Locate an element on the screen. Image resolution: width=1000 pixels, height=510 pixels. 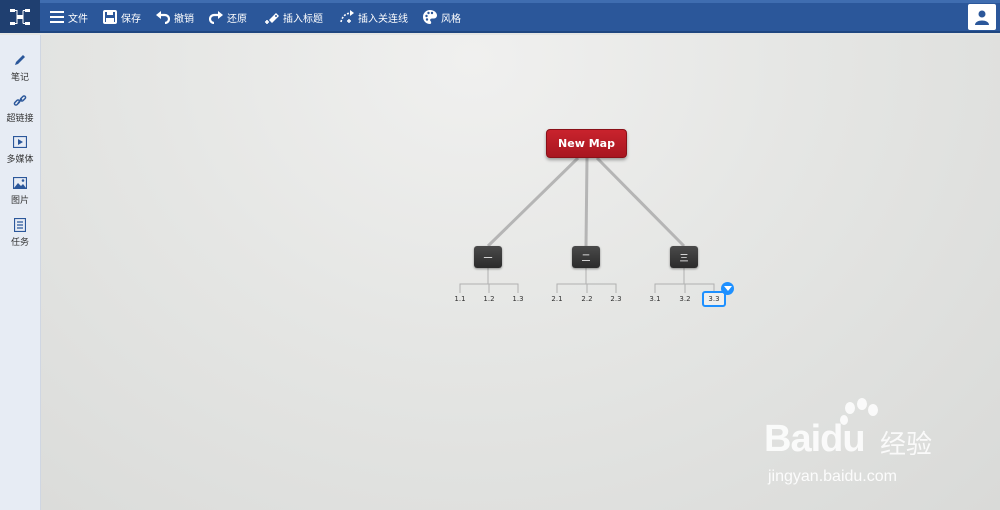
watermark-brand: Baidu is located at coordinates (815, 439).